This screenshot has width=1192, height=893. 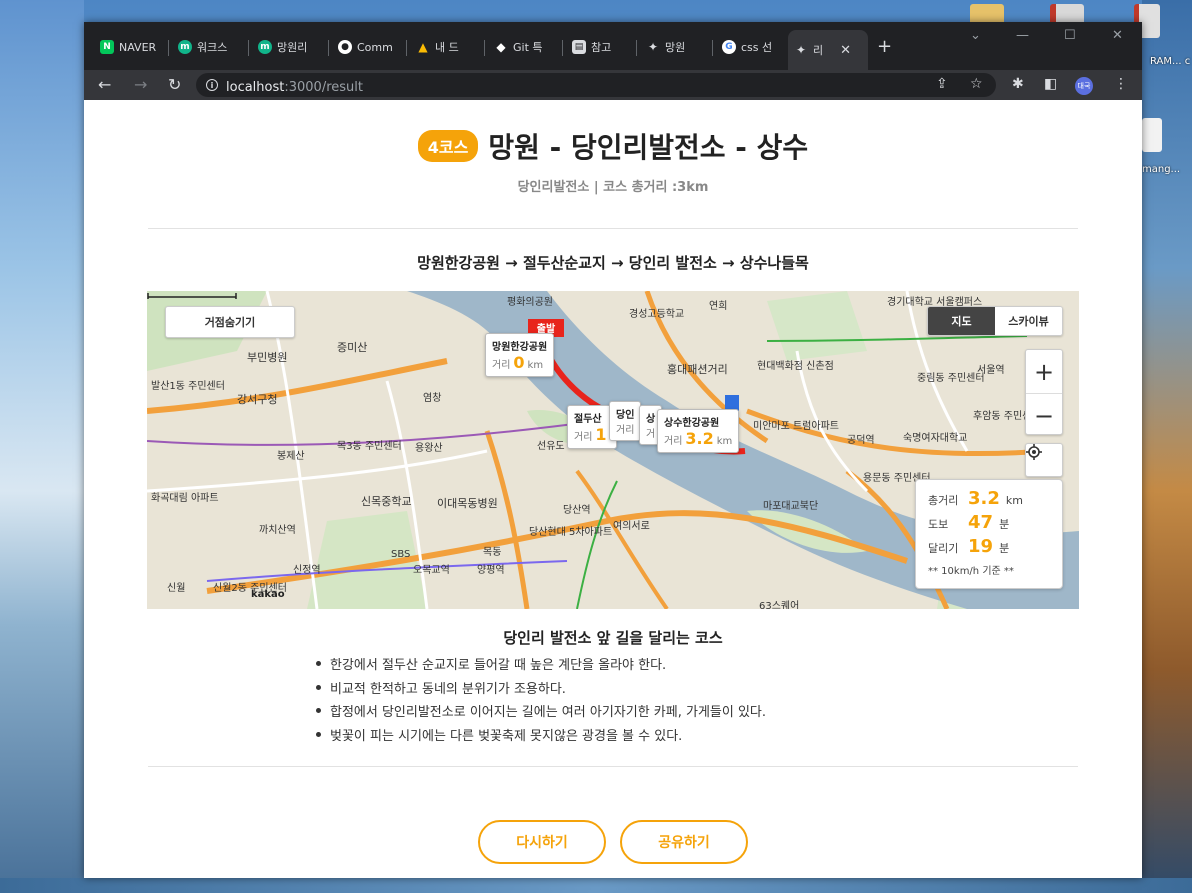 What do you see at coordinates (613, 766) in the screenshot?
I see `divider` at bounding box center [613, 766].